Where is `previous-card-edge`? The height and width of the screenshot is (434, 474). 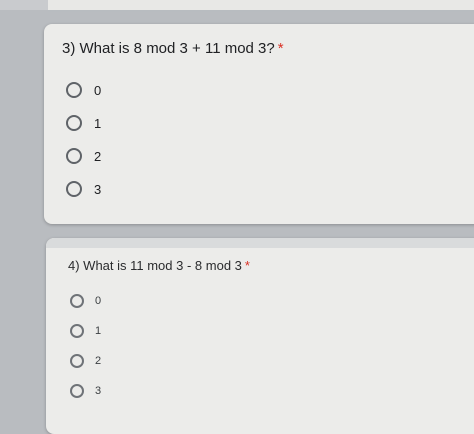
previous-card-edge is located at coordinates (237, 6).